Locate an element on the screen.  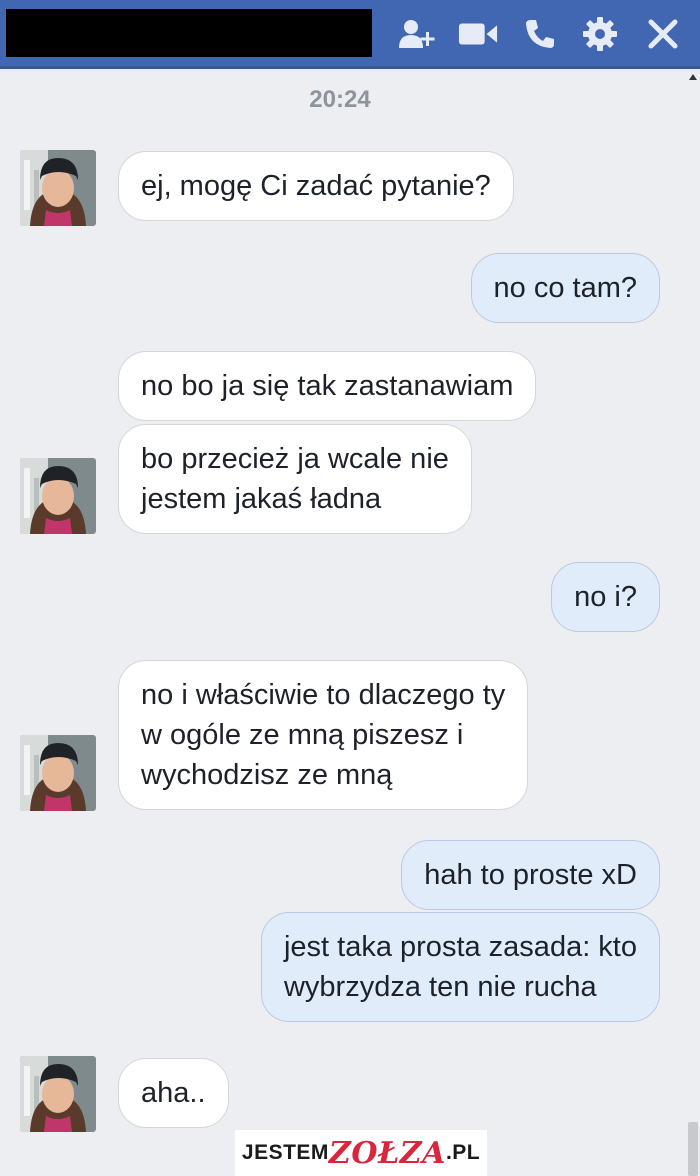
message-bubble-outgoing: hah to proste xD is located at coordinates (530, 875).